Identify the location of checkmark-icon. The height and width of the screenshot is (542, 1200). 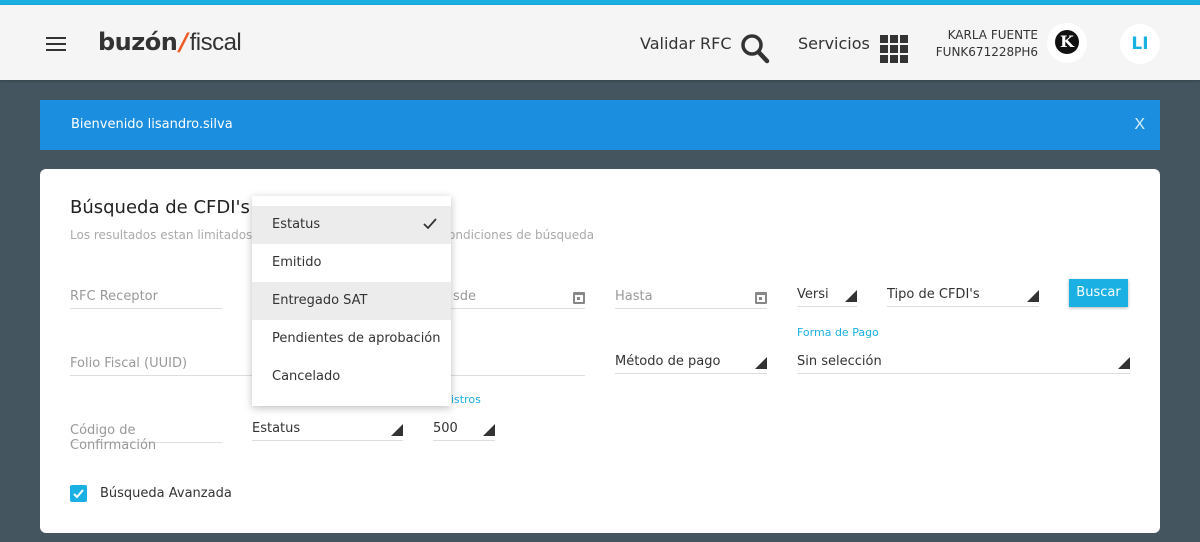
(430, 224).